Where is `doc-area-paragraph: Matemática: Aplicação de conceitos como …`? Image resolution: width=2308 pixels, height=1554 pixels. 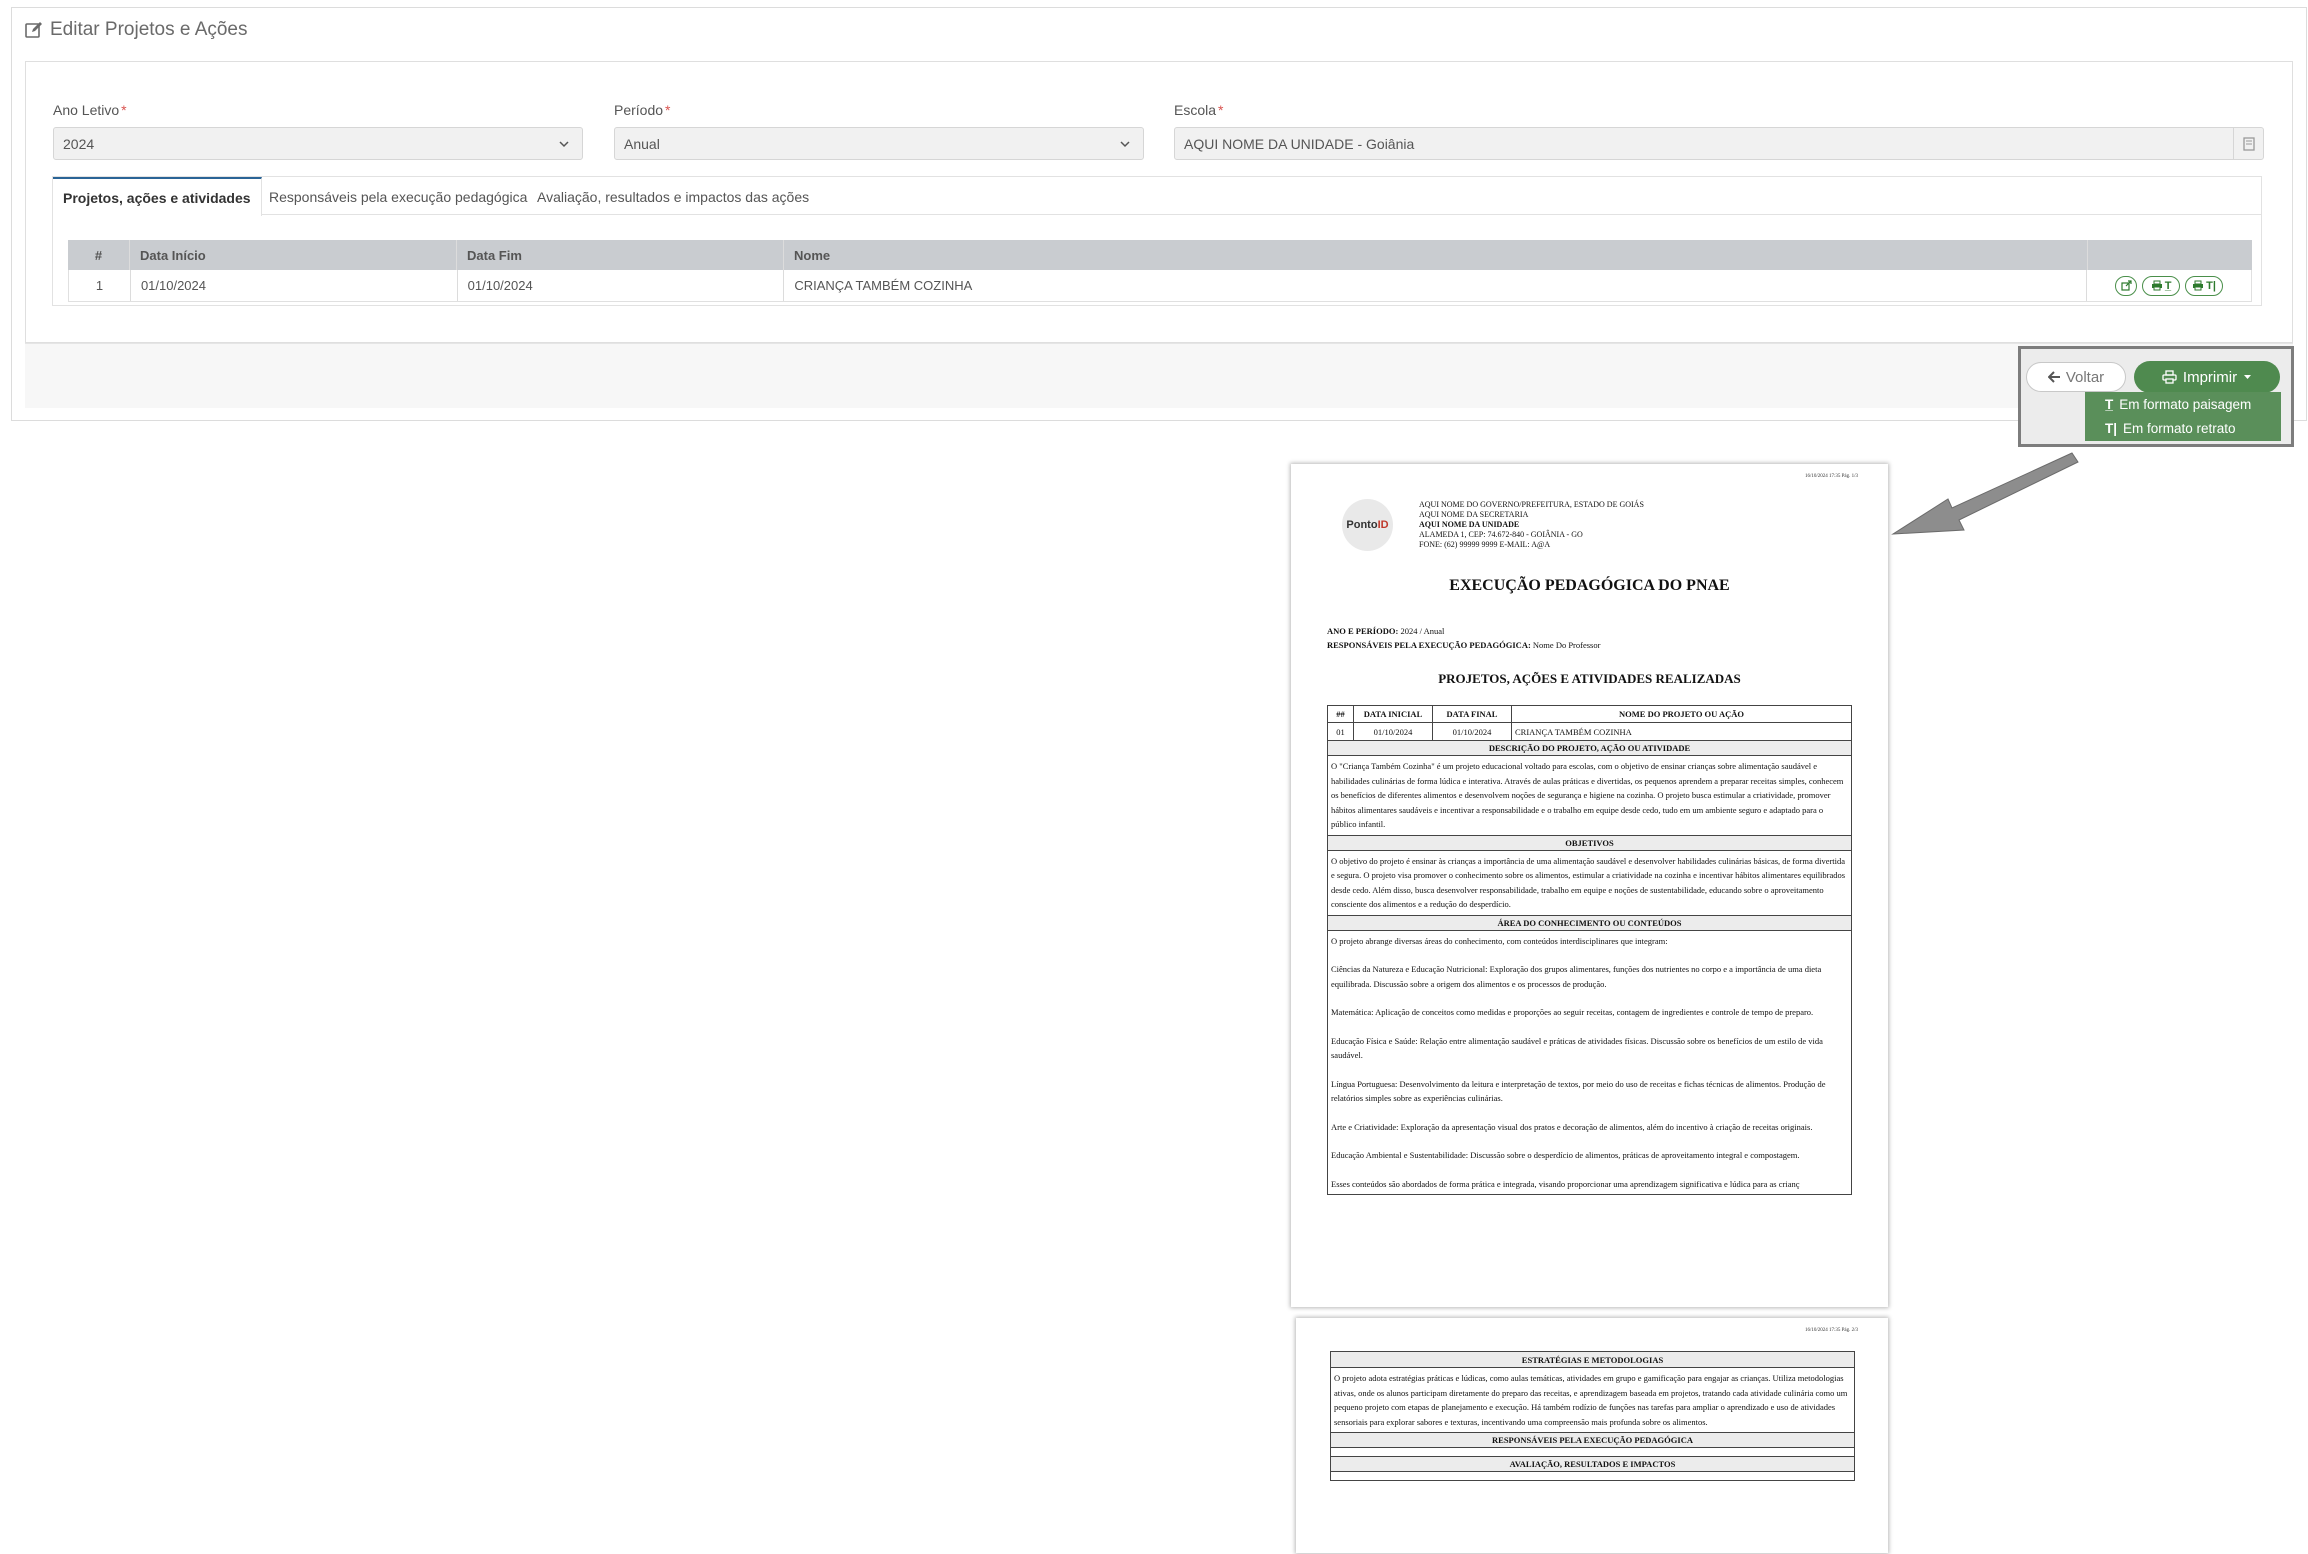 doc-area-paragraph: Matemática: Aplicação de conceitos como … is located at coordinates (1572, 1012).